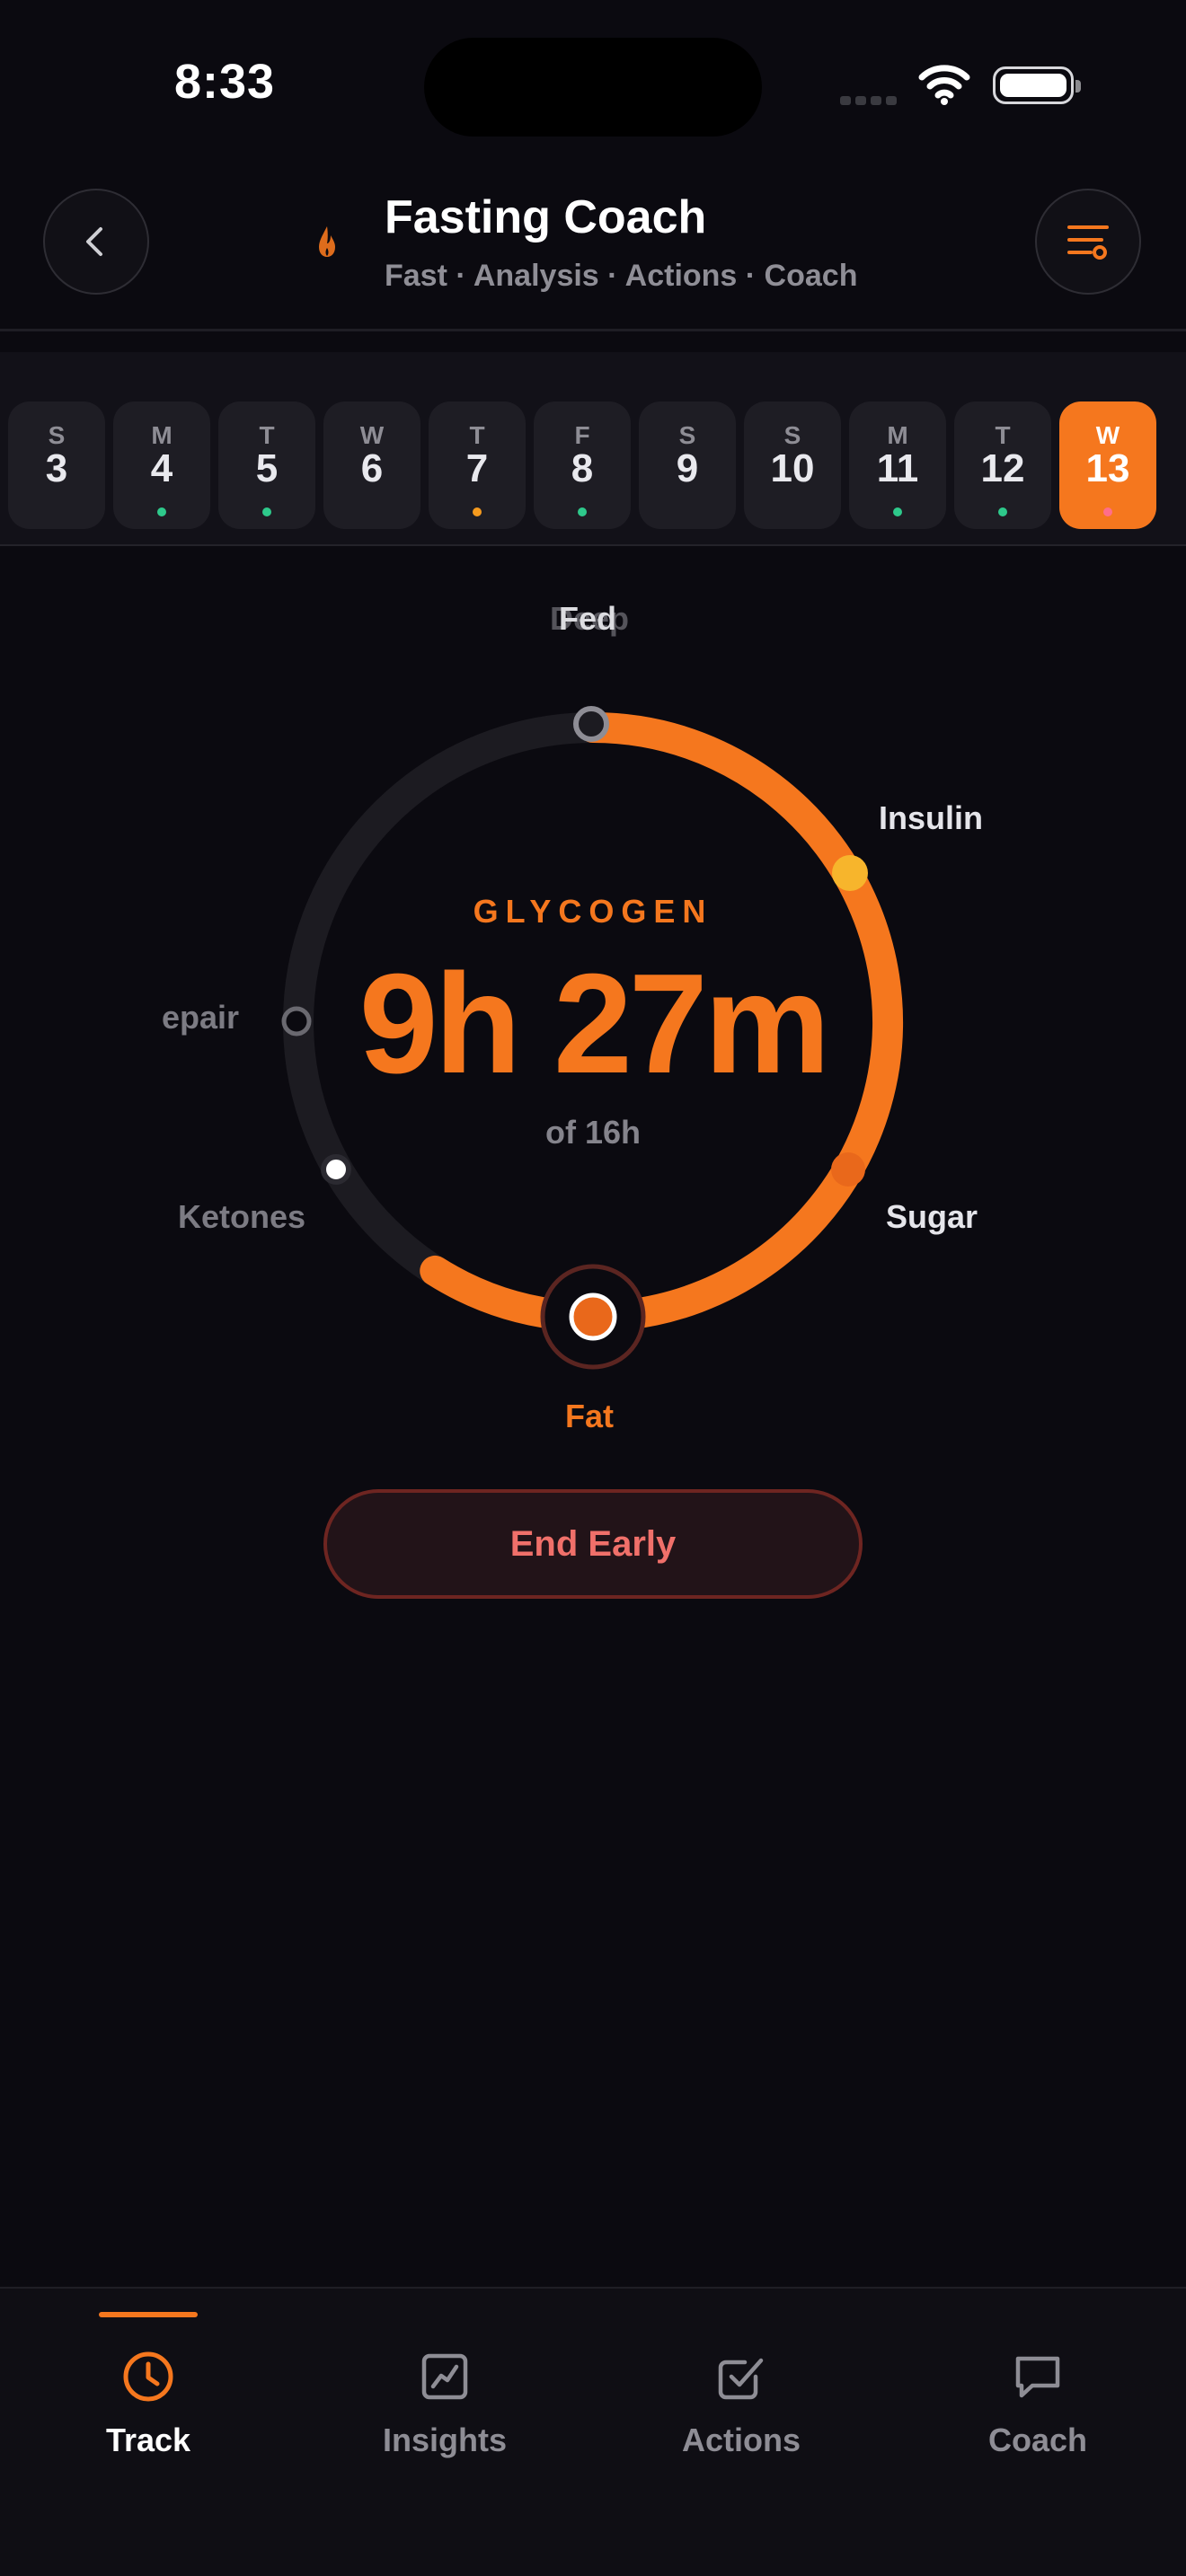 The image size is (1186, 2576). What do you see at coordinates (546, 217) in the screenshot?
I see `page-title: Fasting Coach` at bounding box center [546, 217].